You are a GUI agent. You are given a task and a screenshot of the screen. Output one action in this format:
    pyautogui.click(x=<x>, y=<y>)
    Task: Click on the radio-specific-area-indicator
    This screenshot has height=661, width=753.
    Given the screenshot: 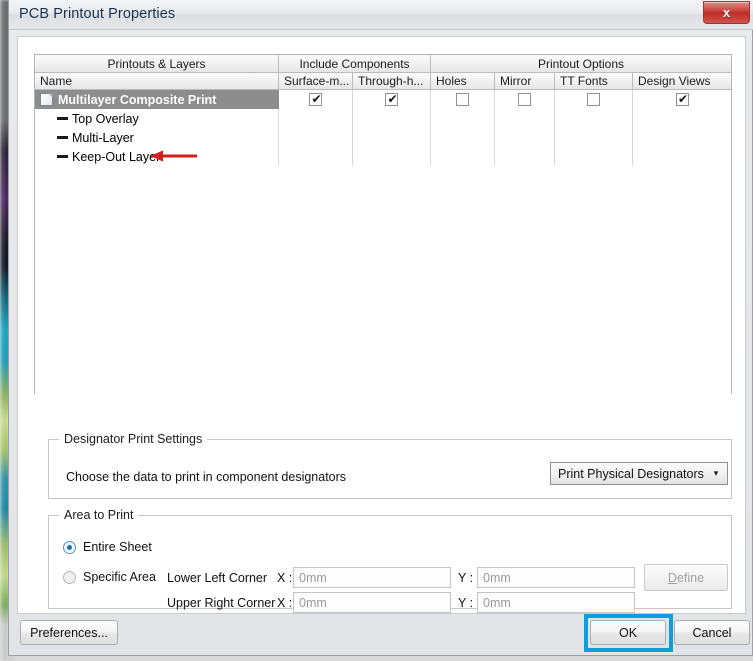 What is the action you would take?
    pyautogui.click(x=69, y=577)
    